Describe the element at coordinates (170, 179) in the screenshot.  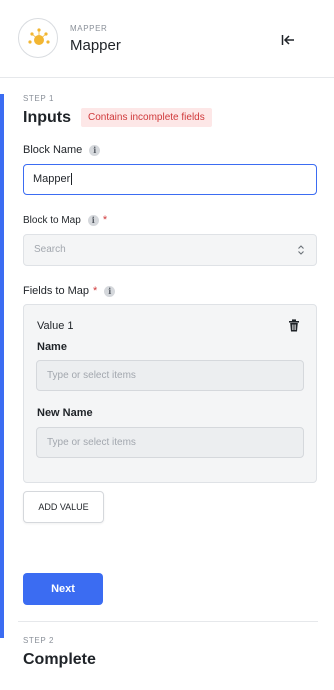
I see `block-name-input: Mapper` at that location.